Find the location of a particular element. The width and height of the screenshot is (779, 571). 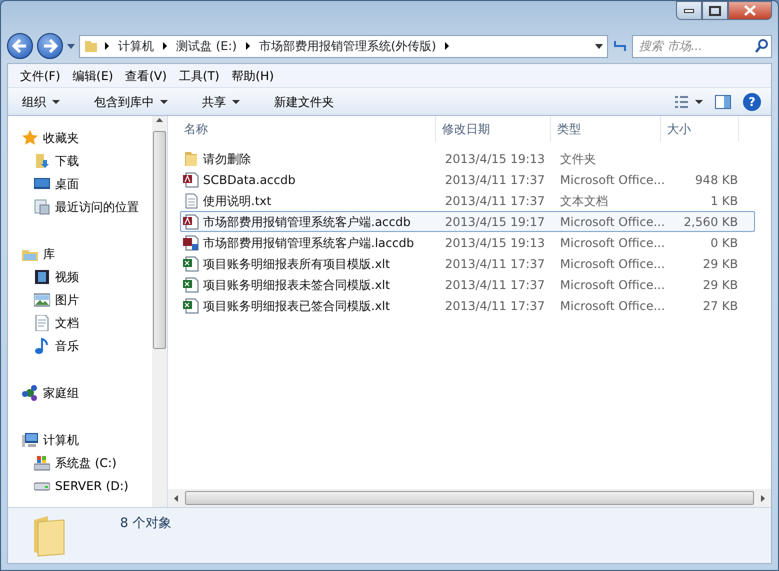

folder-icon is located at coordinates (191, 158).